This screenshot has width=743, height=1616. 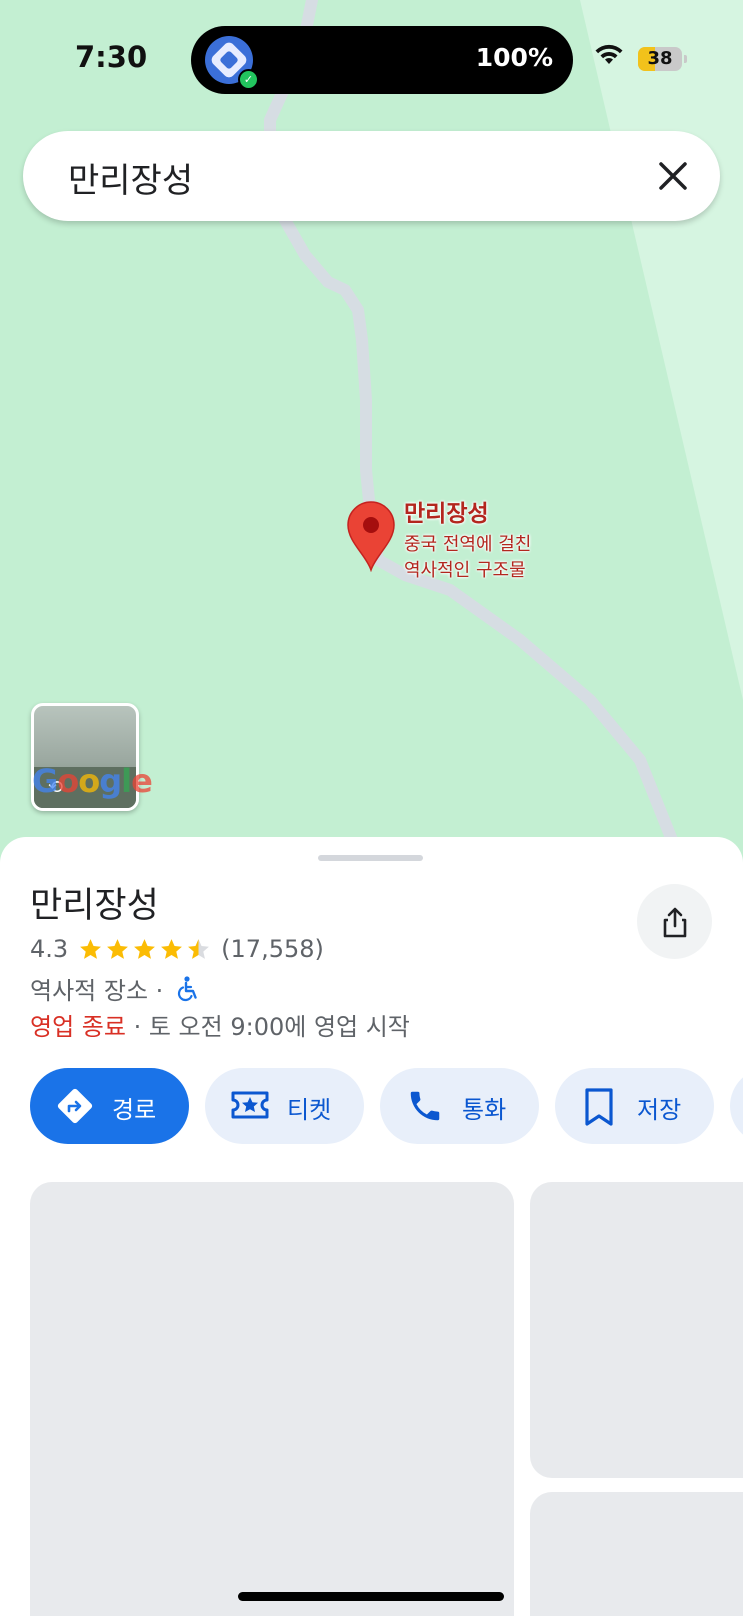 I want to click on battery-level: 38, so click(x=660, y=58).